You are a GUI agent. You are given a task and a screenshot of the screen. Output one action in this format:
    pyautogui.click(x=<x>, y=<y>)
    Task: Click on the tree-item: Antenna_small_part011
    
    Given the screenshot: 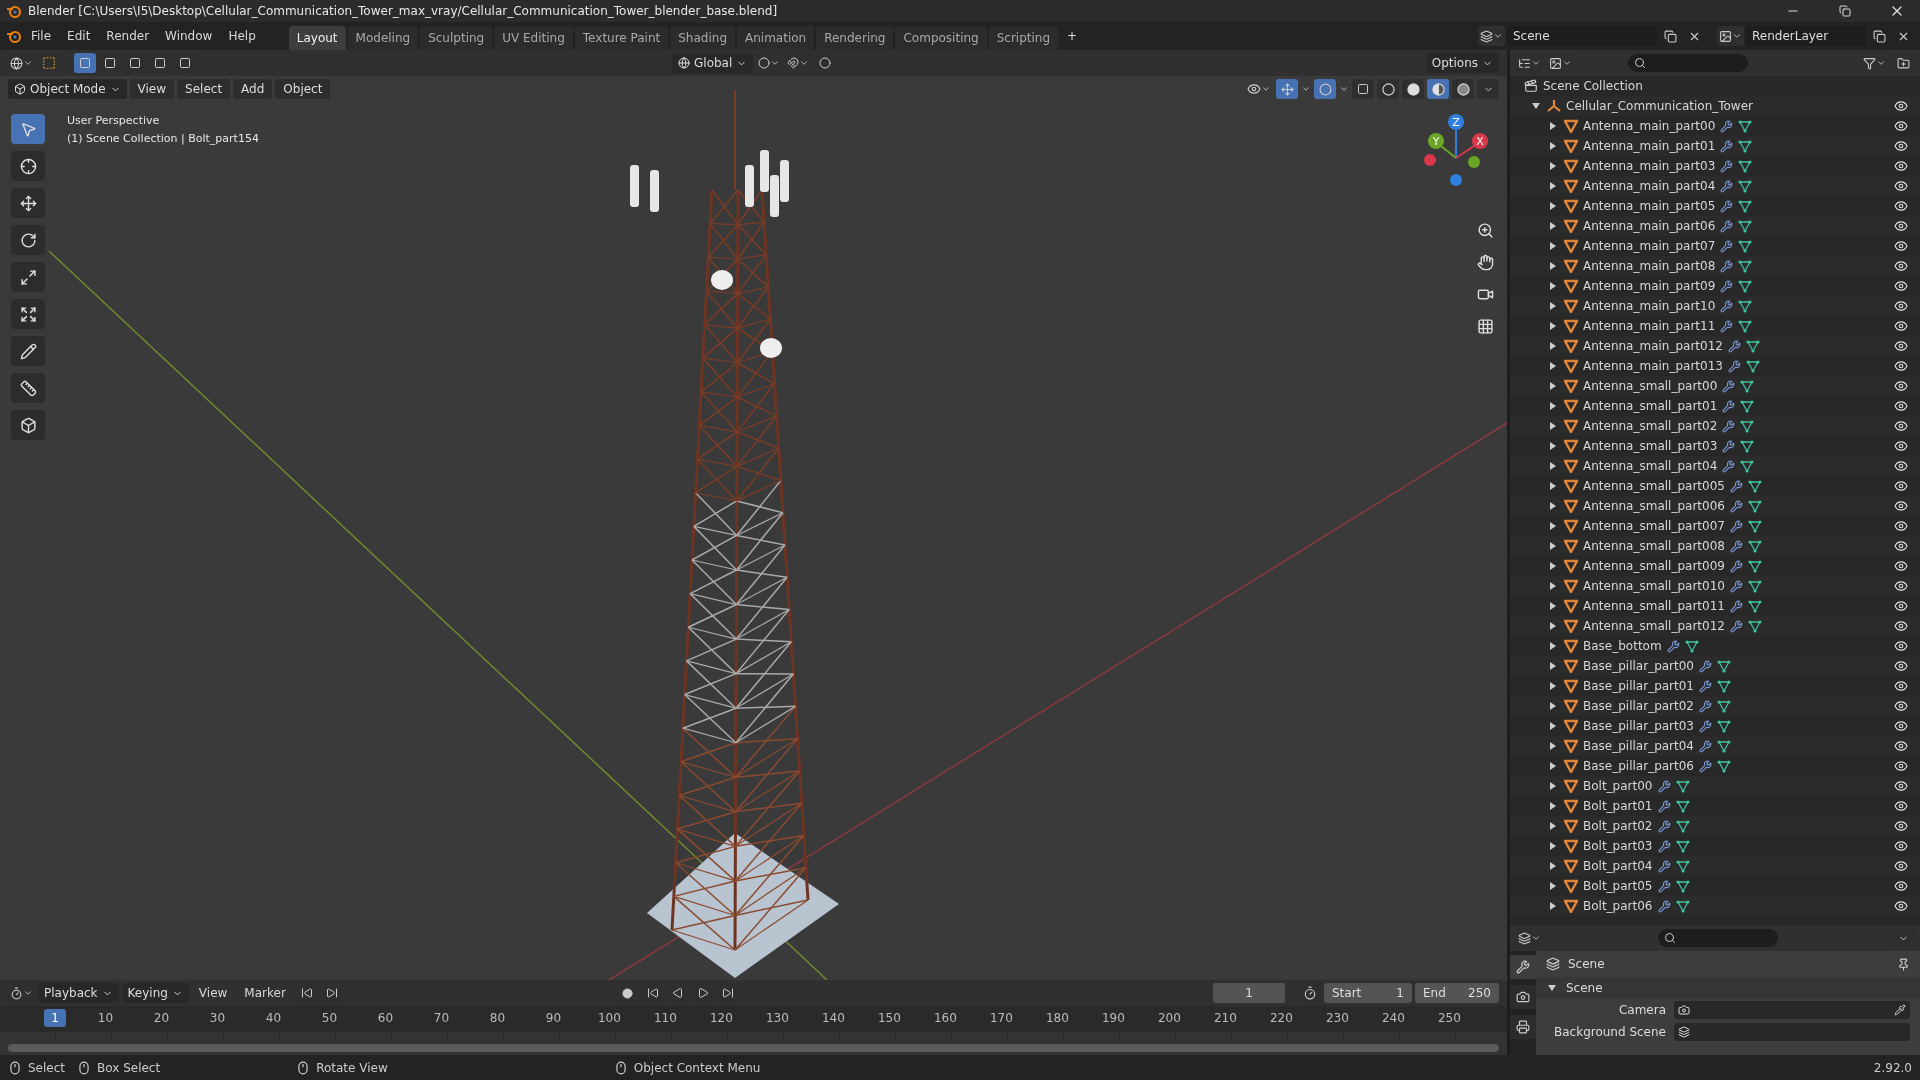 What is the action you would take?
    pyautogui.click(x=1654, y=606)
    